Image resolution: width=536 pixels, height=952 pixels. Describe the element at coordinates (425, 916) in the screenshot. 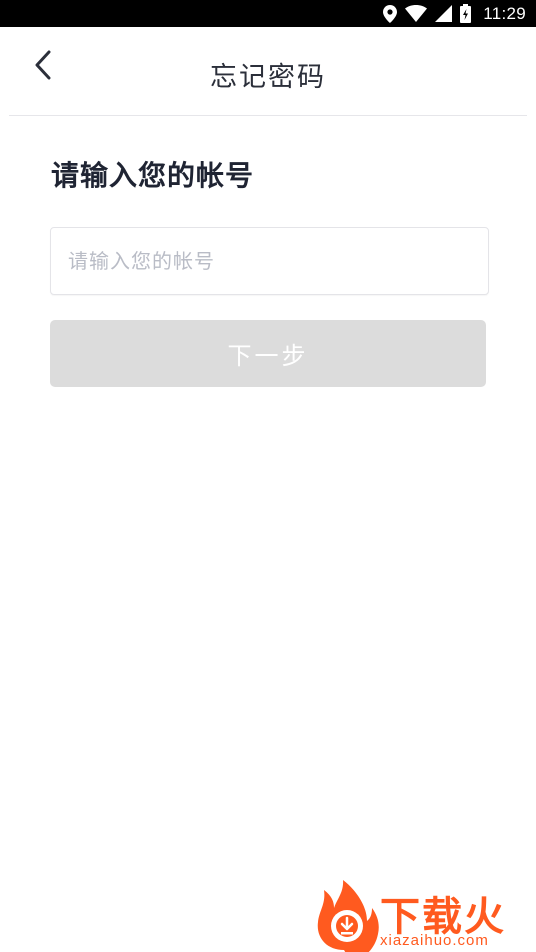

I see `watermark: 下载火 xiazaihuo.com` at that location.